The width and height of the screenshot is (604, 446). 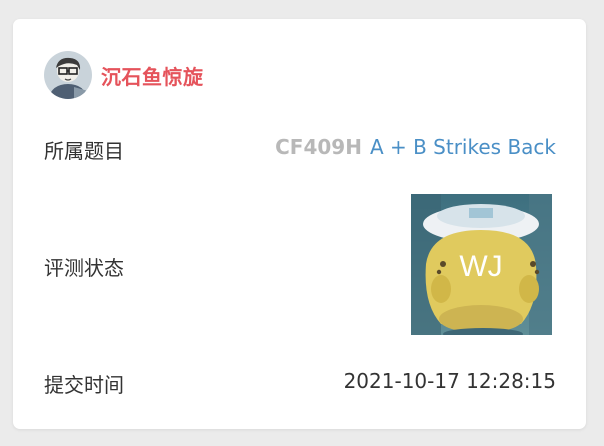 I want to click on problem-title: A + B Strikes Back, so click(x=463, y=147).